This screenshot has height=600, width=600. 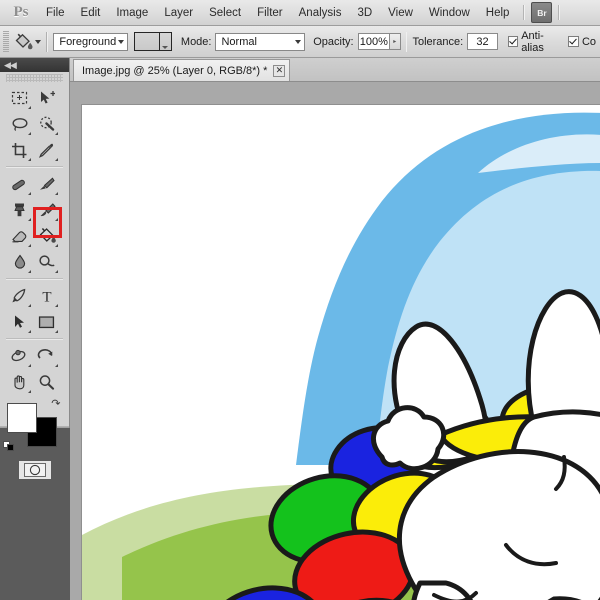 I want to click on opacity-input: 100%, so click(x=373, y=41).